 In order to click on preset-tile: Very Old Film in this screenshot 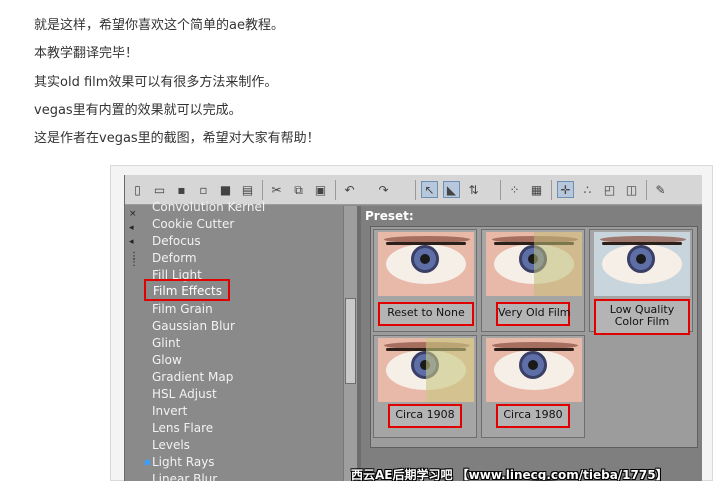, I will do `click(533, 280)`.